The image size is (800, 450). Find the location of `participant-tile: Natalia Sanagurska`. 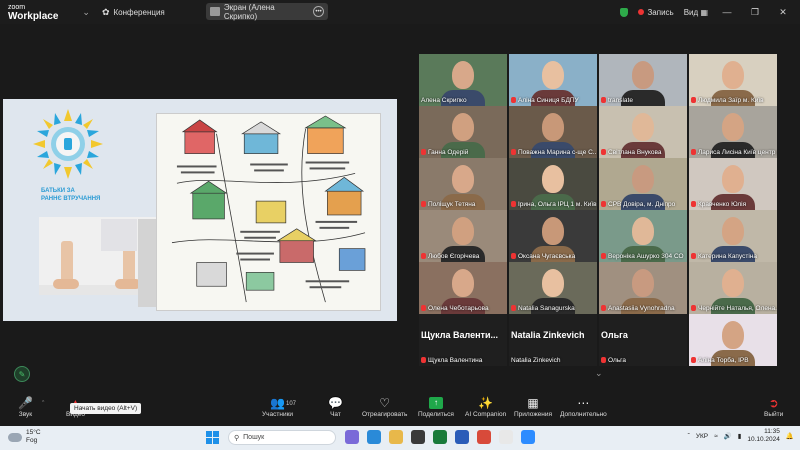

participant-tile: Natalia Sanagurska is located at coordinates (553, 288).